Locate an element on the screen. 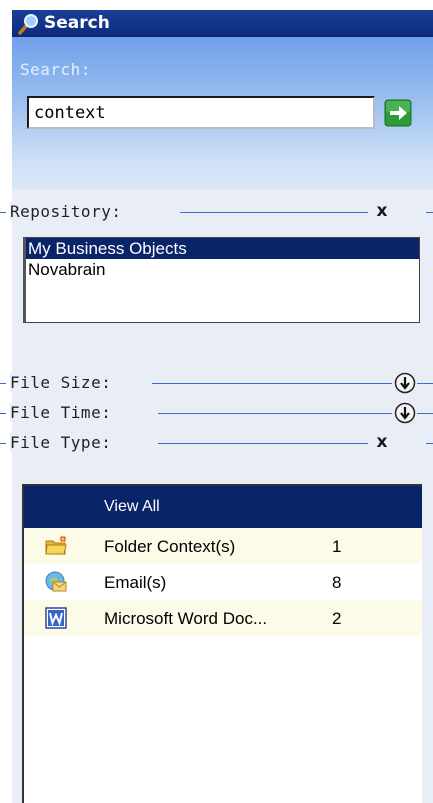 This screenshot has height=803, width=433. view-all-row: View All is located at coordinates (223, 507).